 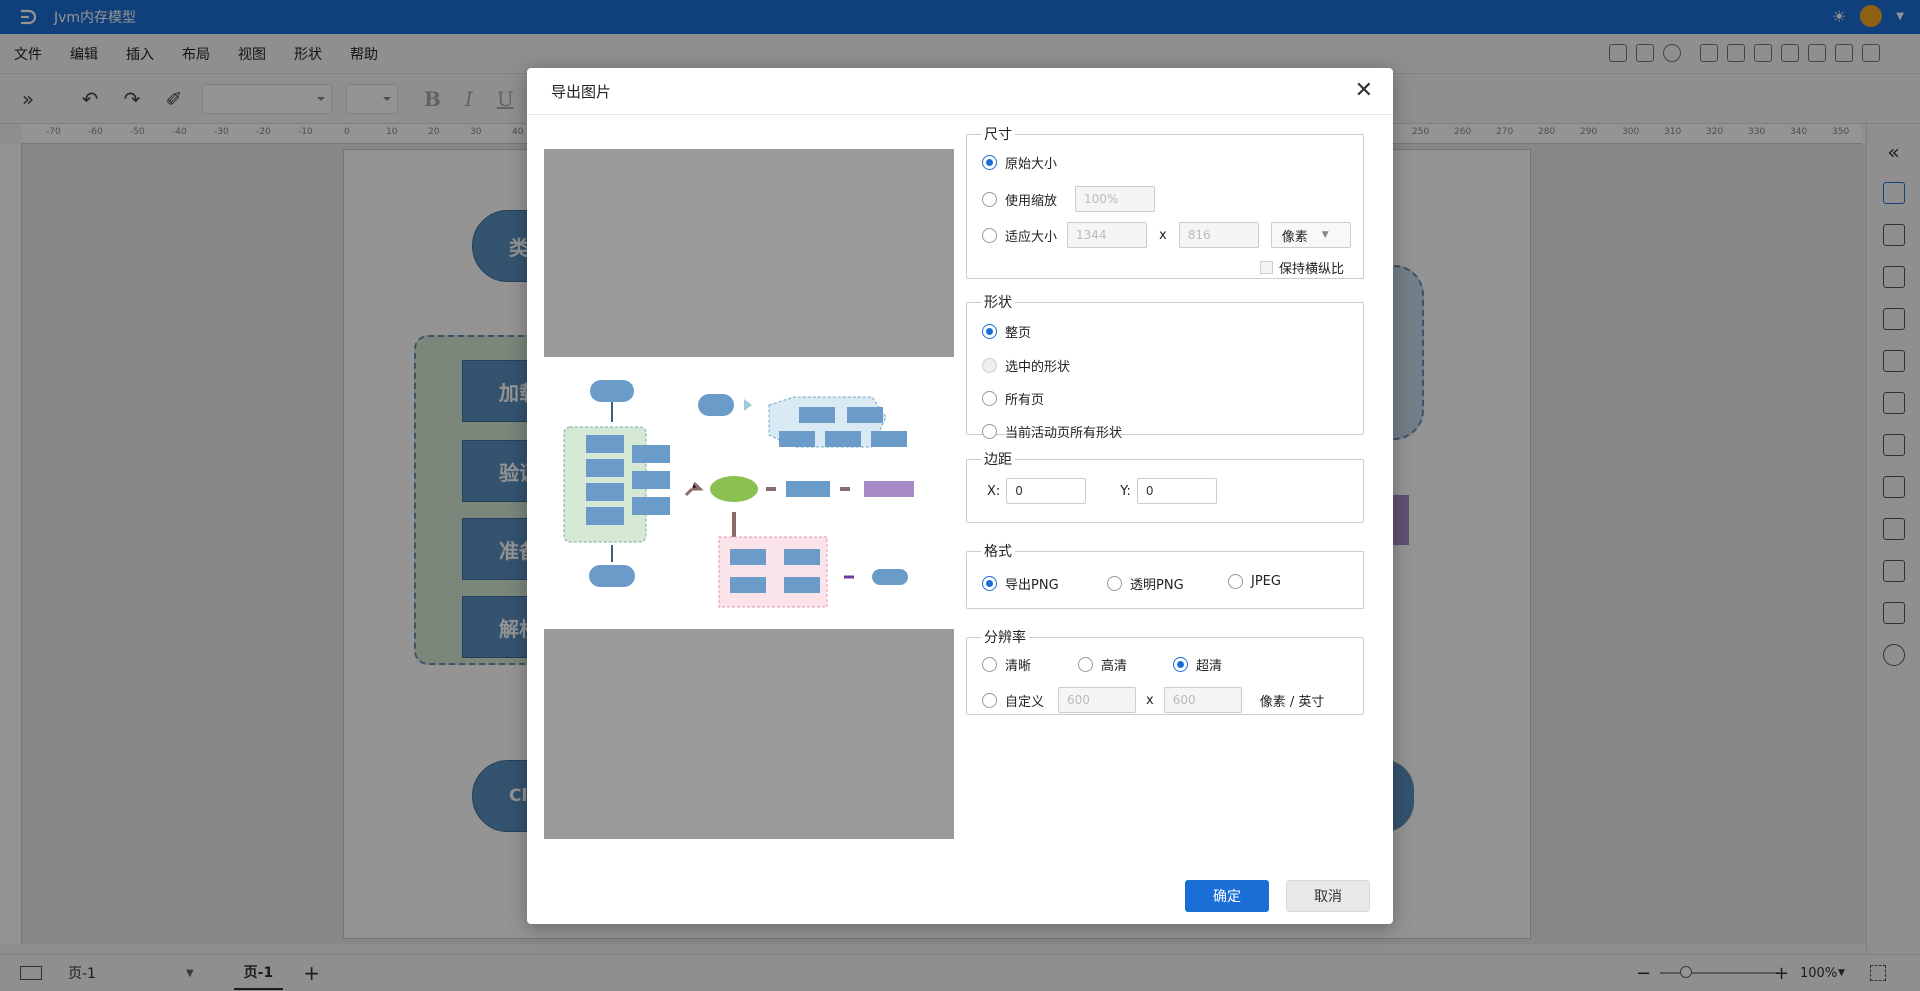 I want to click on fit-height-input: 816, so click(x=1218, y=235).